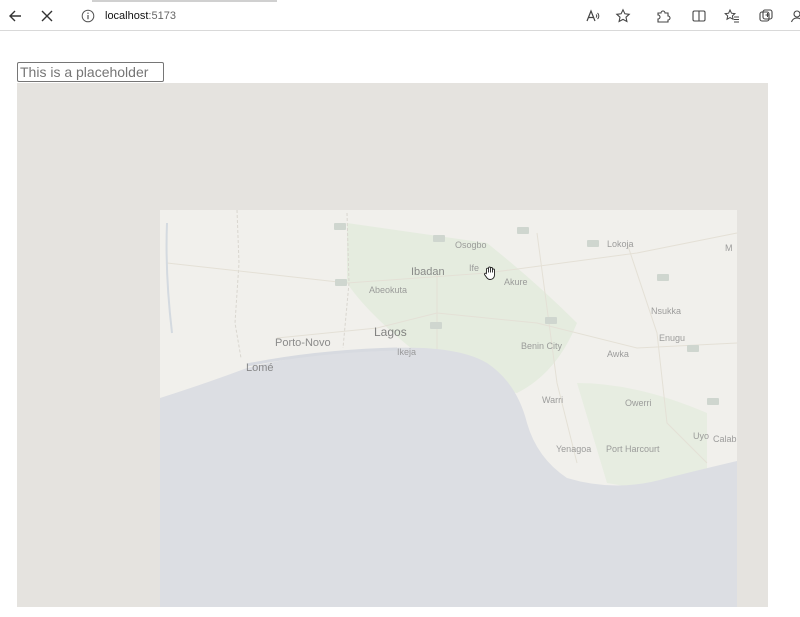  Describe the element at coordinates (542, 346) in the screenshot. I see `map-label-benin-city: Benin City` at that location.